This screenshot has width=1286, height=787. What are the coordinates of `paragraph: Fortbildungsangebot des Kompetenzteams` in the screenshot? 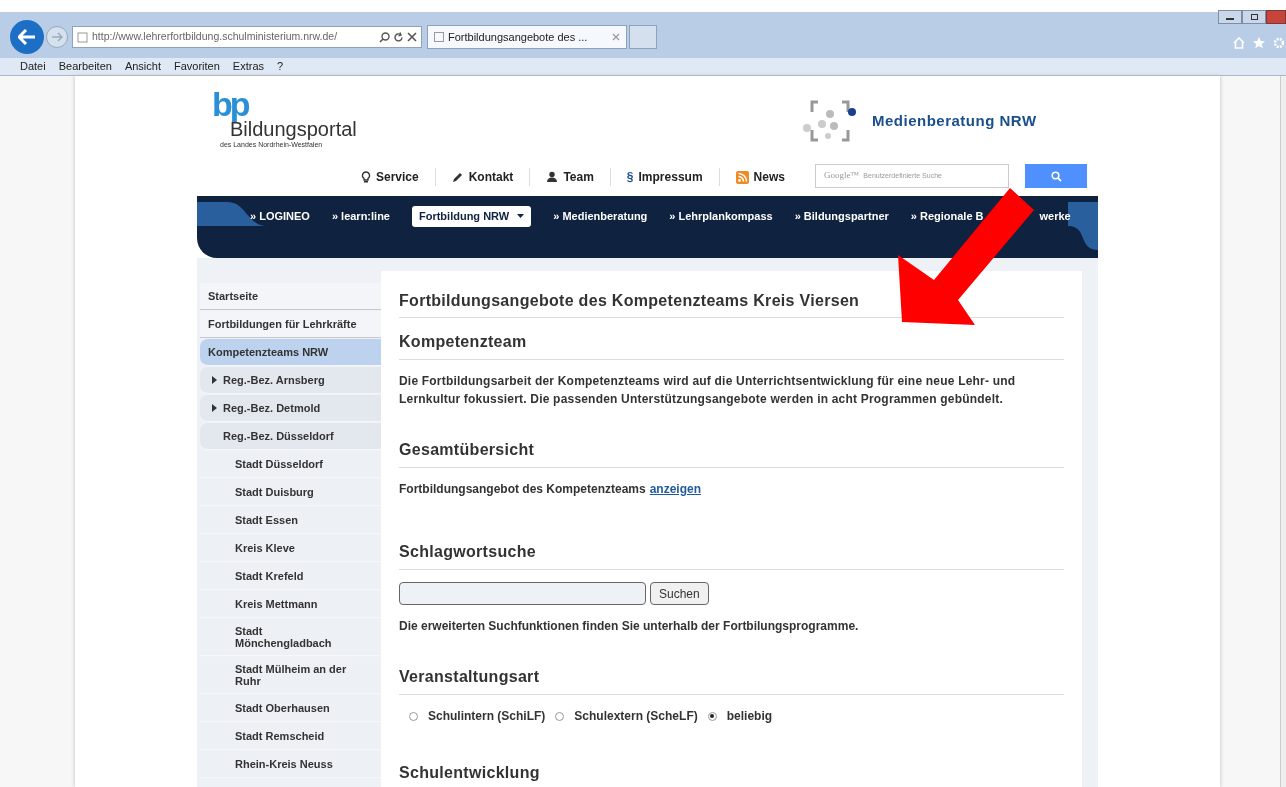 It's located at (522, 489).